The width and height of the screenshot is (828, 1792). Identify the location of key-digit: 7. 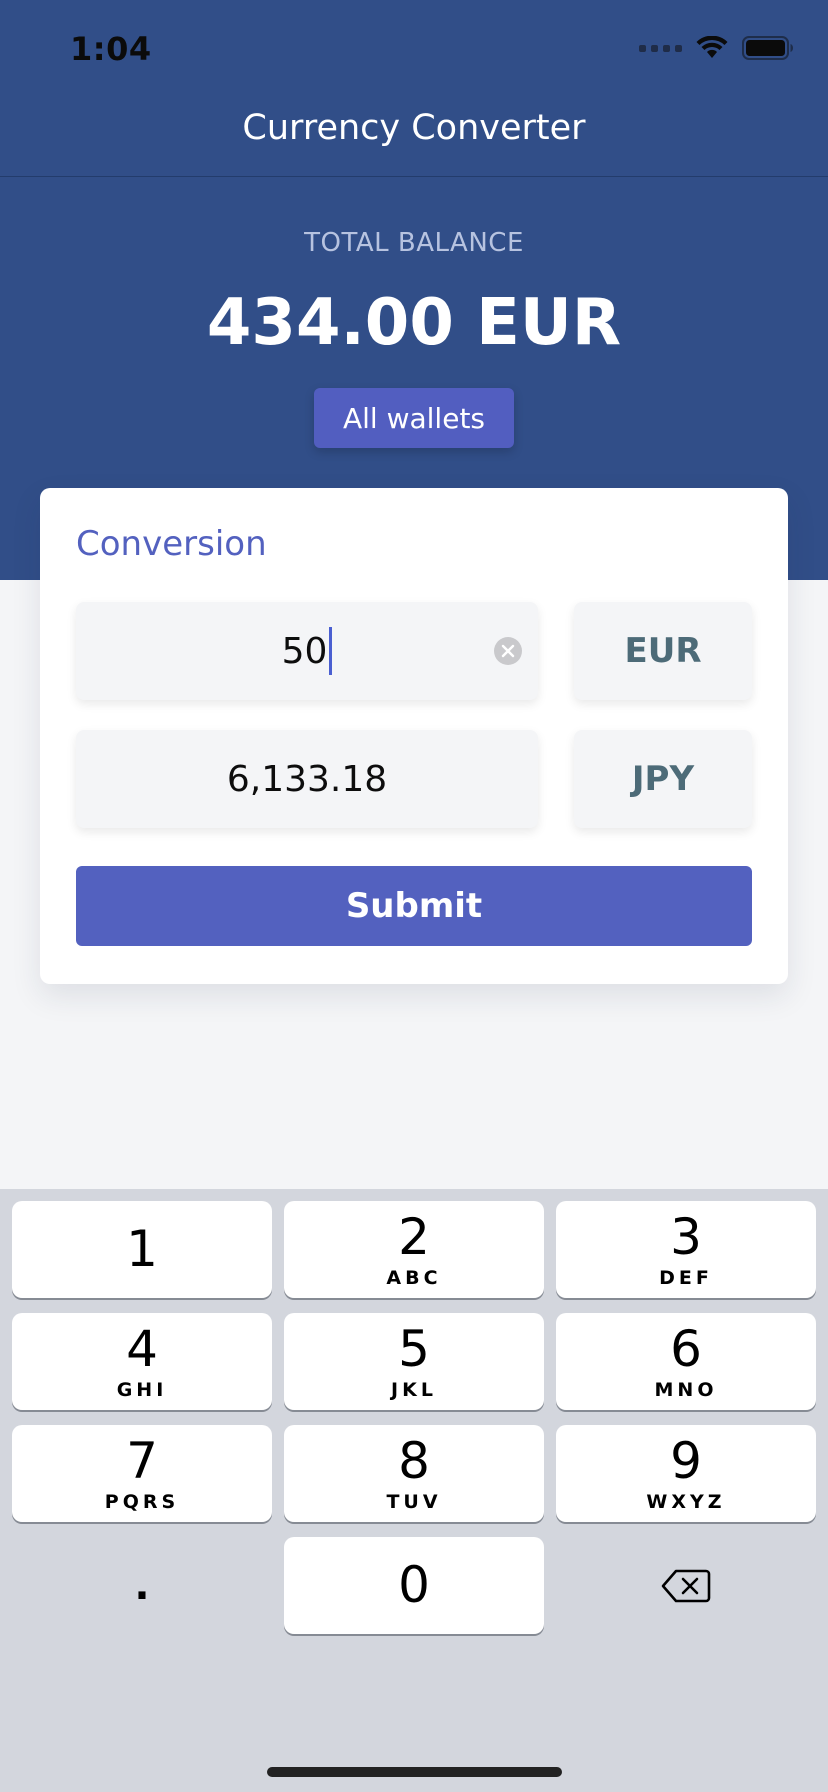
(142, 1461).